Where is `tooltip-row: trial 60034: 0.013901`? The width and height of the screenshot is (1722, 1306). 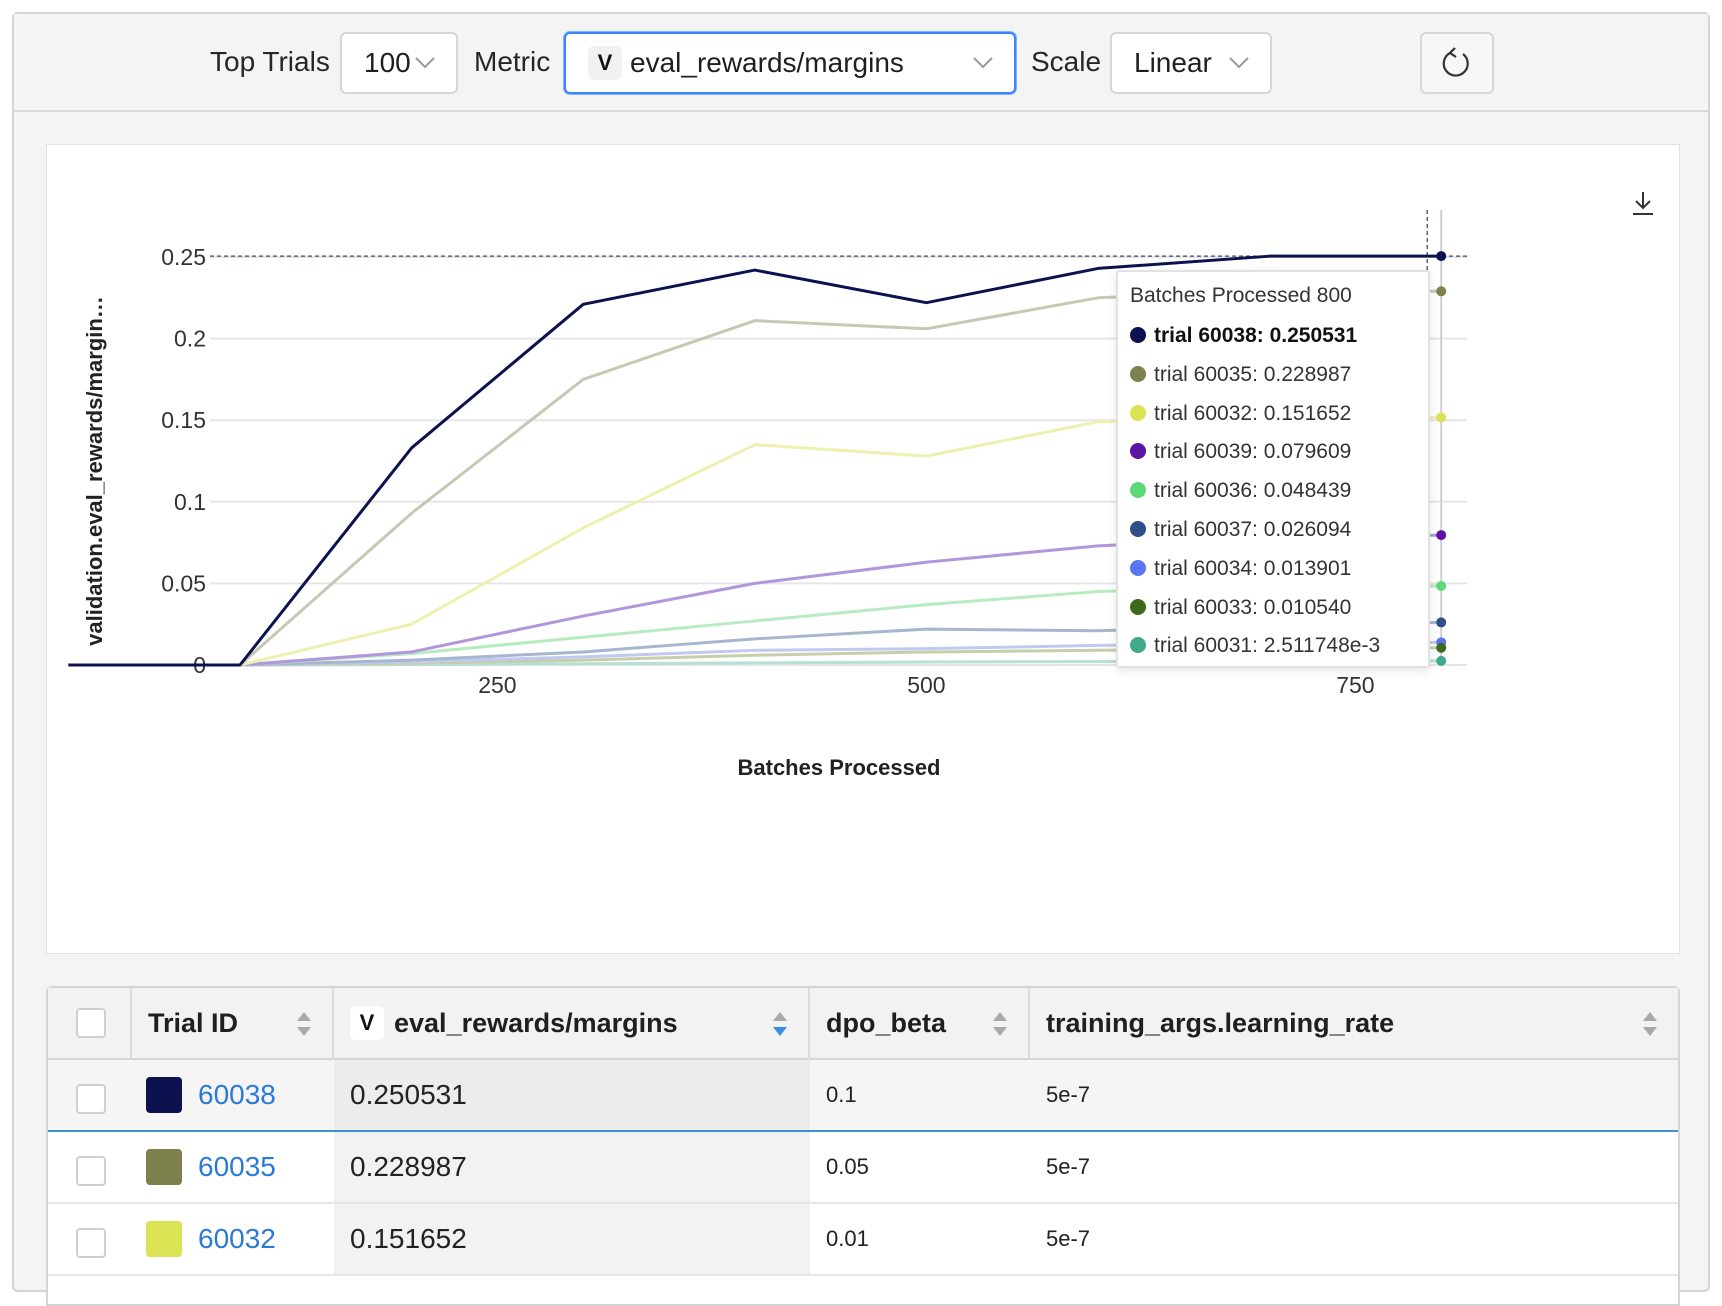
tooltip-row: trial 60034: 0.013901 is located at coordinates (1240, 570).